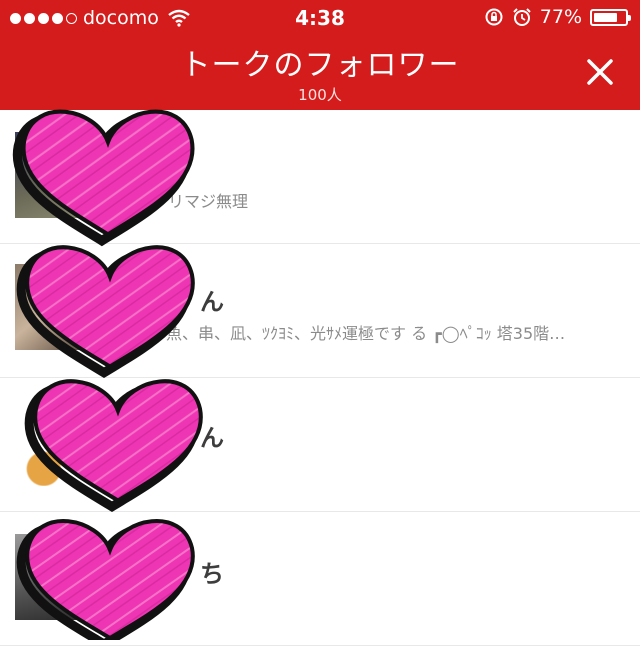 The width and height of the screenshot is (640, 646). Describe the element at coordinates (494, 17) in the screenshot. I see `rotation-lock-icon` at that location.